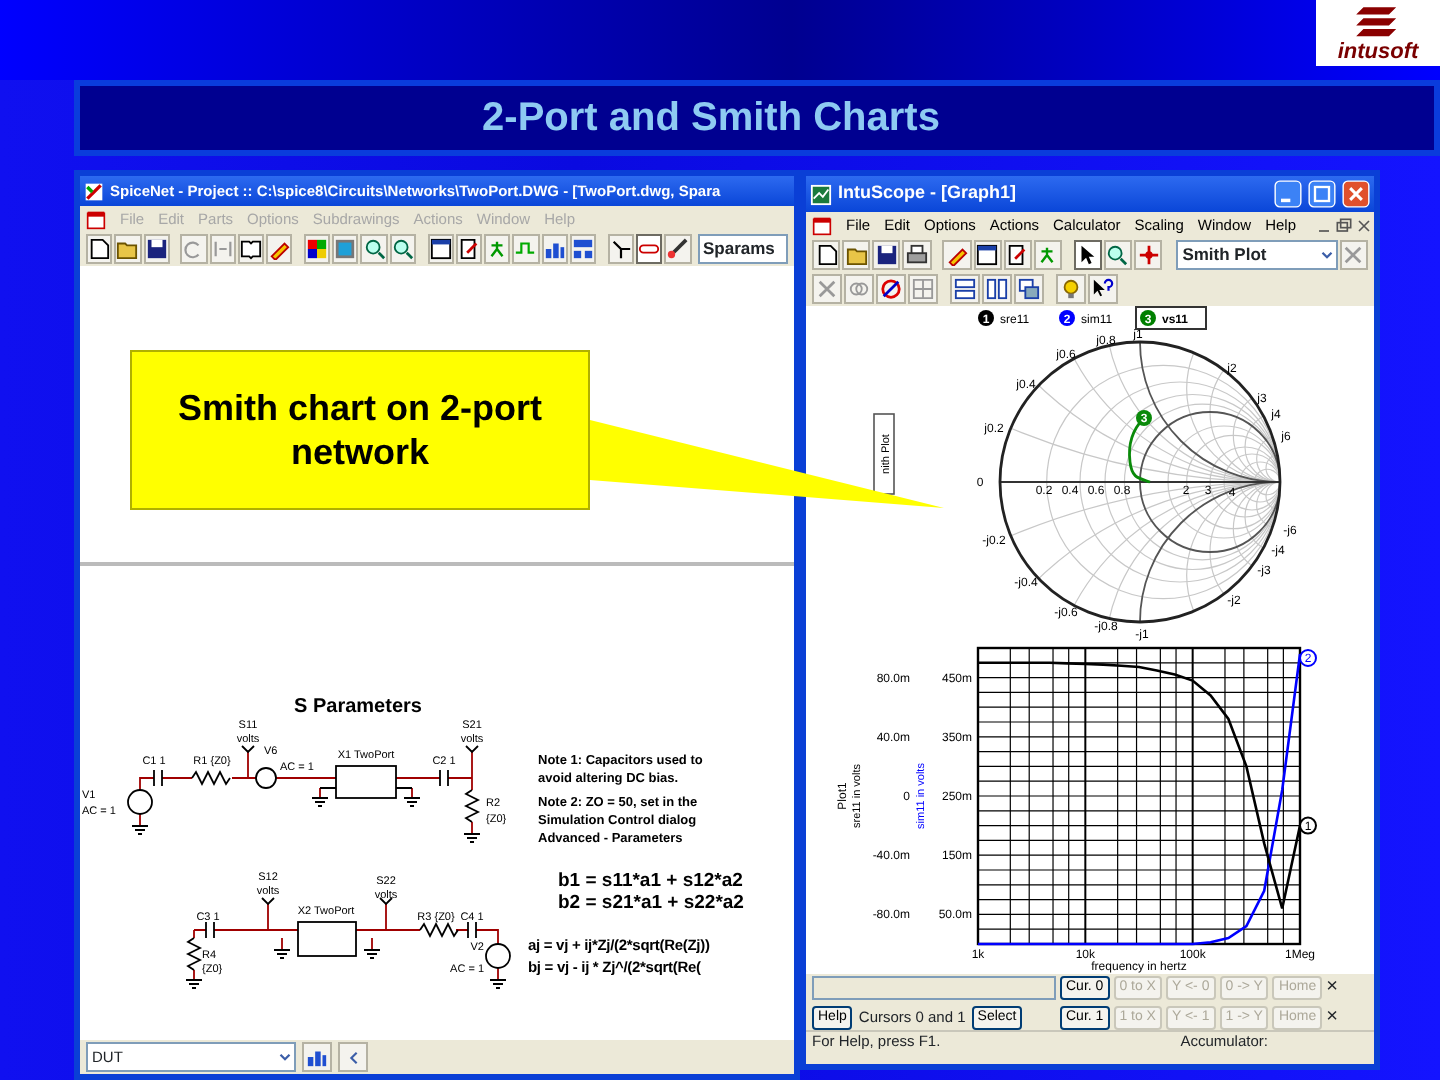 This screenshot has width=1440, height=1080. What do you see at coordinates (1308, 658) in the screenshot?
I see `trace-end-marker` at bounding box center [1308, 658].